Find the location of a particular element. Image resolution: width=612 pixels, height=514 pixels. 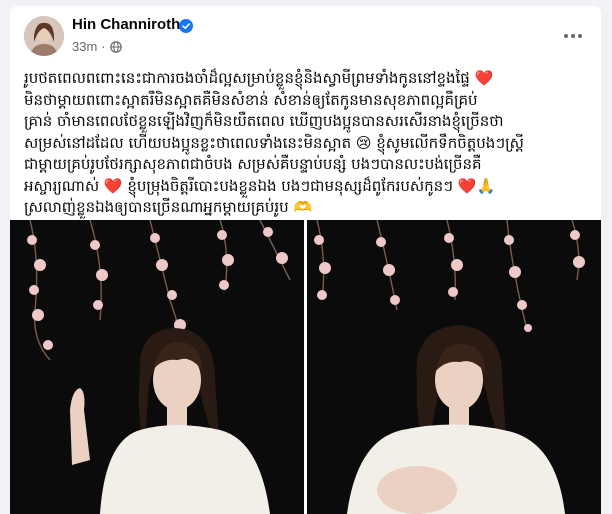

post-meta: 33m · is located at coordinates (97, 46).